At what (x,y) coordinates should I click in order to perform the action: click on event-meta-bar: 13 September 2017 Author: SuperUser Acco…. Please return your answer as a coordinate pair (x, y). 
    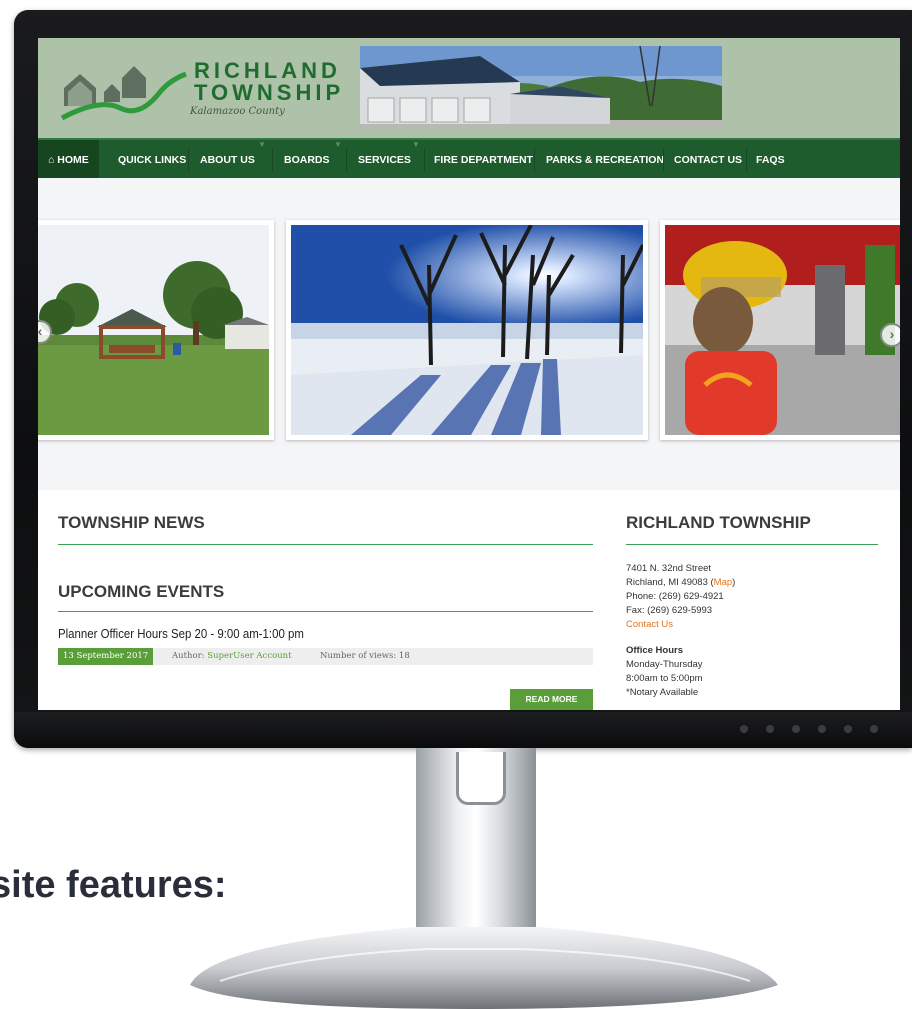
    Looking at the image, I should click on (325, 656).